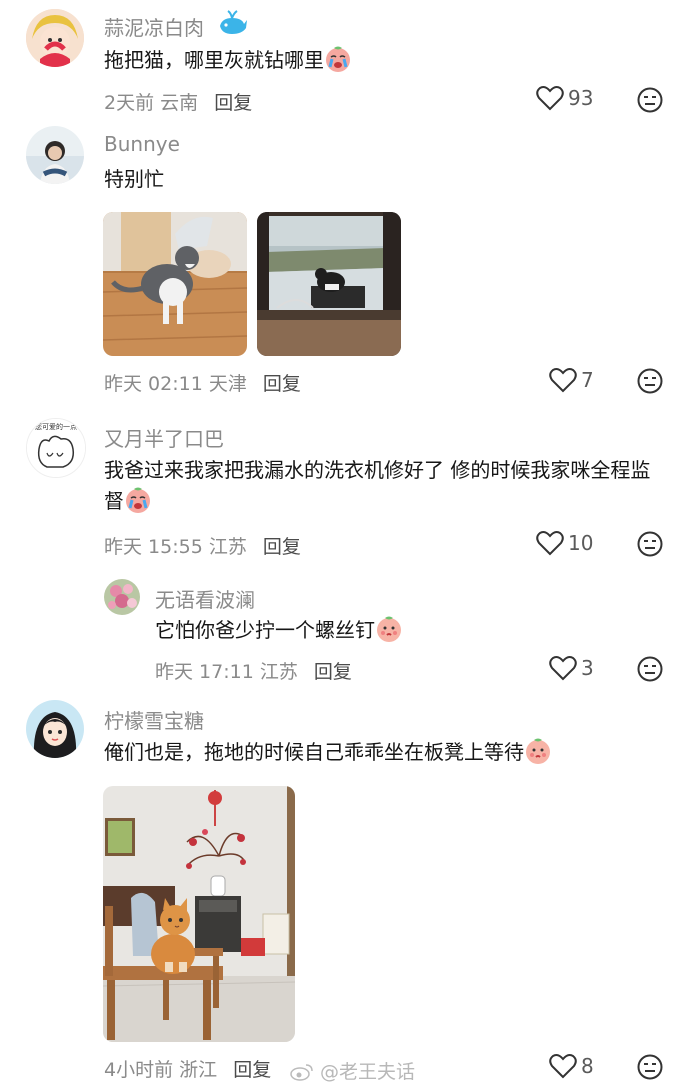  I want to click on comment-username: Bunnye, so click(142, 144).